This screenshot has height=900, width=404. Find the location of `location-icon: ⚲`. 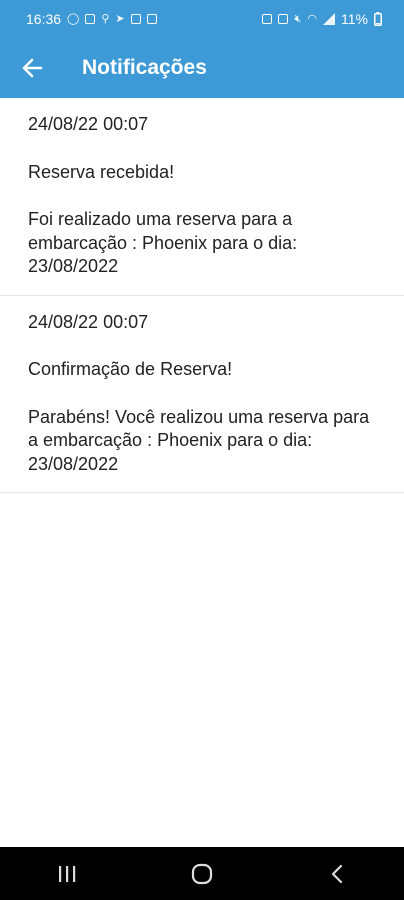

location-icon: ⚲ is located at coordinates (105, 18).